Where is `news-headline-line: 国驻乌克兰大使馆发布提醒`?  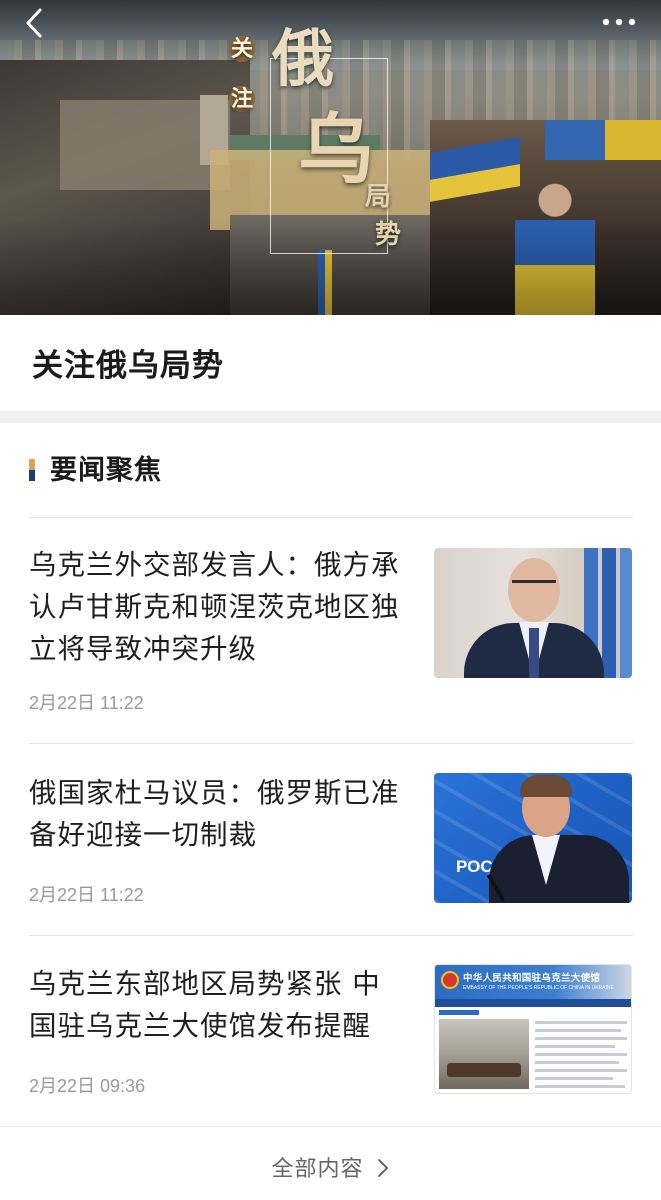
news-headline-line: 国驻乌克兰大使馆发布提醒 is located at coordinates (200, 1026).